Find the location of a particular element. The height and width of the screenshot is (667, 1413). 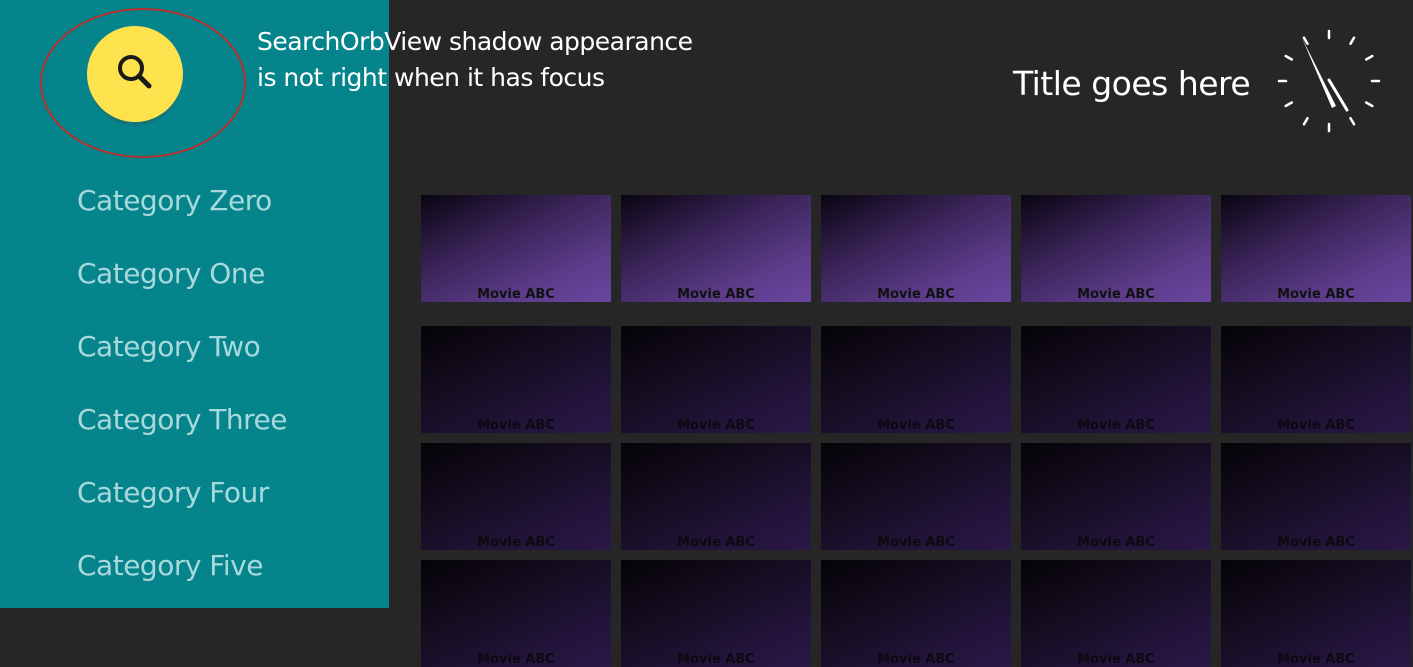

search-orb-button is located at coordinates (135, 74).